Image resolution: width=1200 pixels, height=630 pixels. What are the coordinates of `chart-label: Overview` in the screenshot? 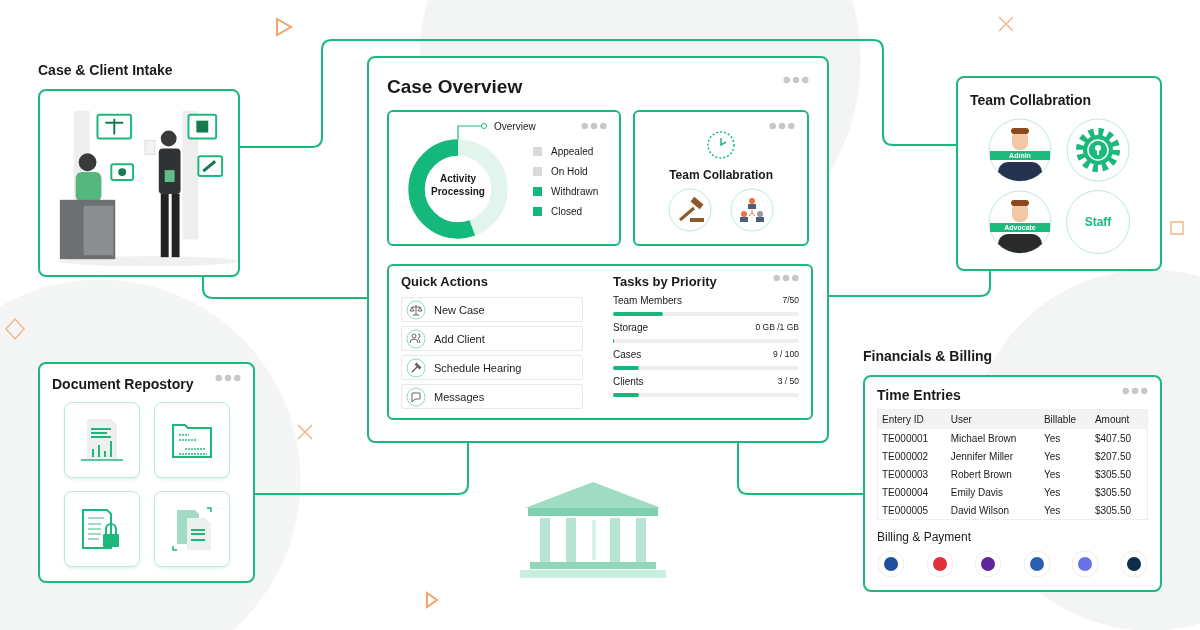 It's located at (515, 126).